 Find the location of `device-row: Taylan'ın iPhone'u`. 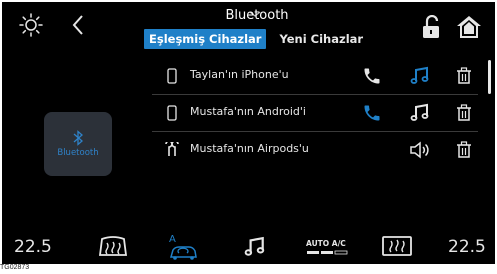

device-row: Taylan'ın iPhone'u is located at coordinates (315, 76).